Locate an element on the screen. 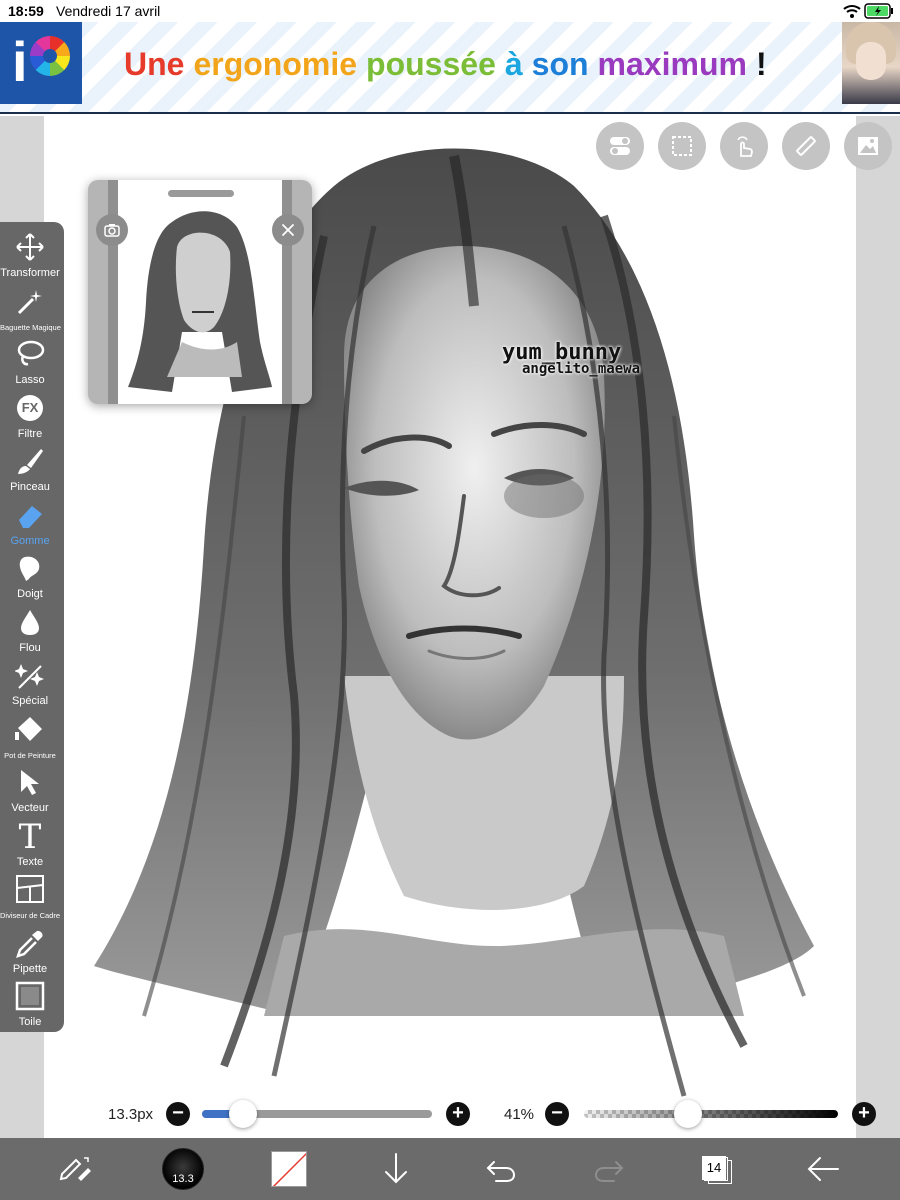 Image resolution: width=900 pixels, height=1200 pixels. ruler-icon is located at coordinates (806, 146).